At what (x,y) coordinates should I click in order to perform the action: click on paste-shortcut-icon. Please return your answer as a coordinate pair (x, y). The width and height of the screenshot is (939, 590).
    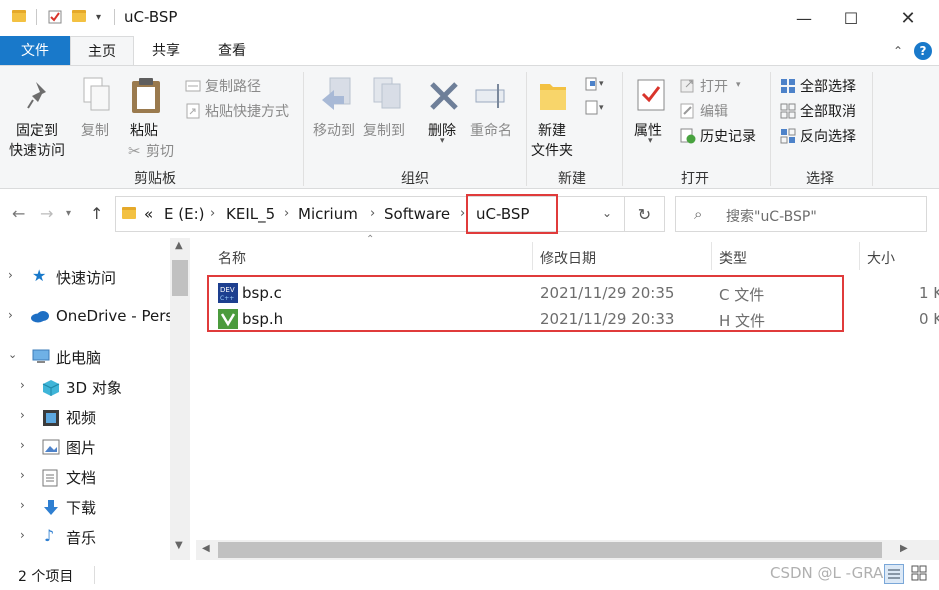
    Looking at the image, I should click on (193, 111).